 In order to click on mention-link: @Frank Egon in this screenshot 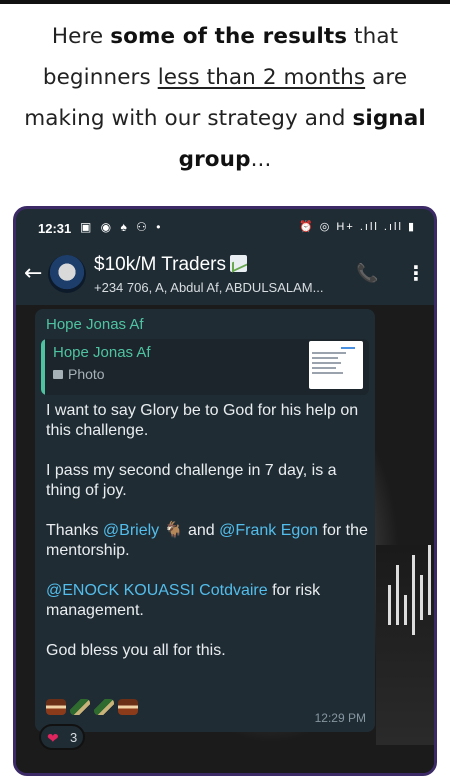, I will do `click(268, 530)`.